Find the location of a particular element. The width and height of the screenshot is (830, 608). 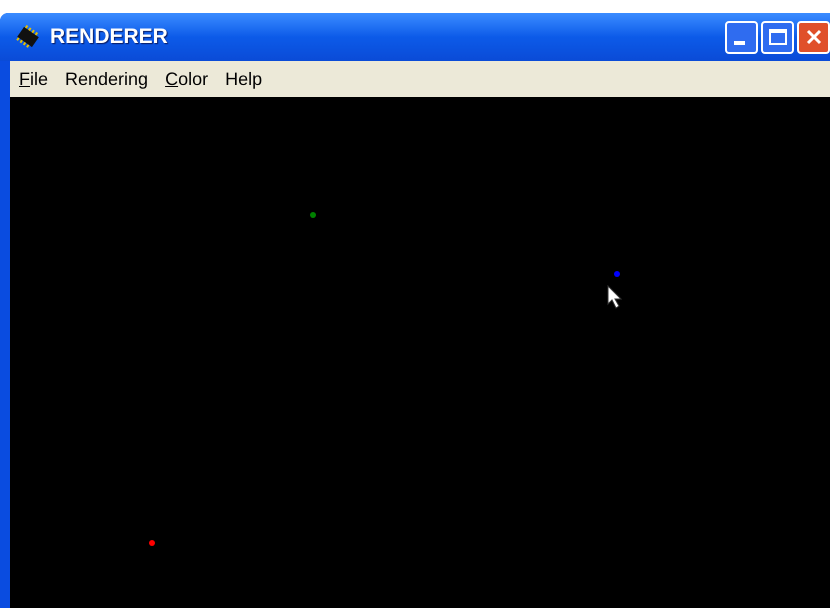

chip-icon is located at coordinates (28, 37).